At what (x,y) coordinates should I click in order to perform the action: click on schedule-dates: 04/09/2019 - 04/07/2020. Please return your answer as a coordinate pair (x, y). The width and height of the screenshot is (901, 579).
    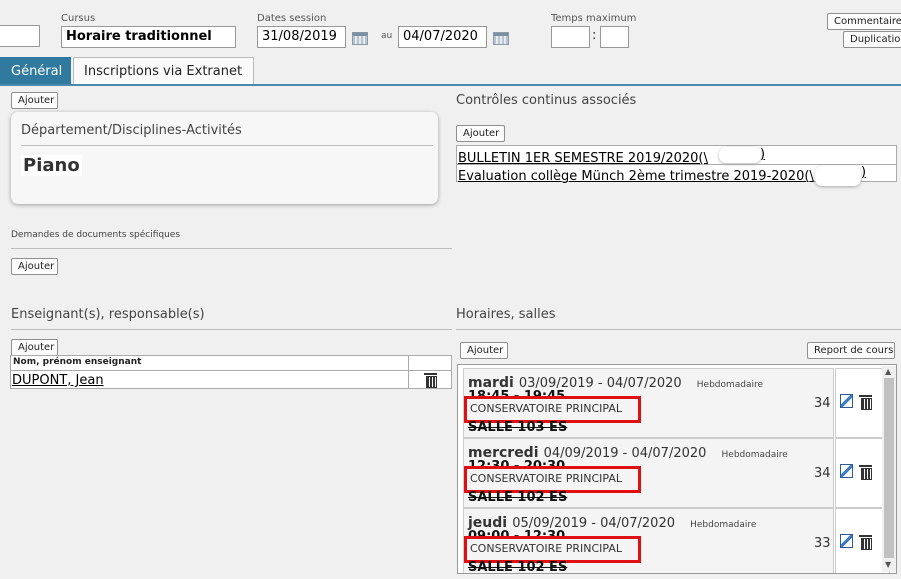
    Looking at the image, I should click on (625, 453).